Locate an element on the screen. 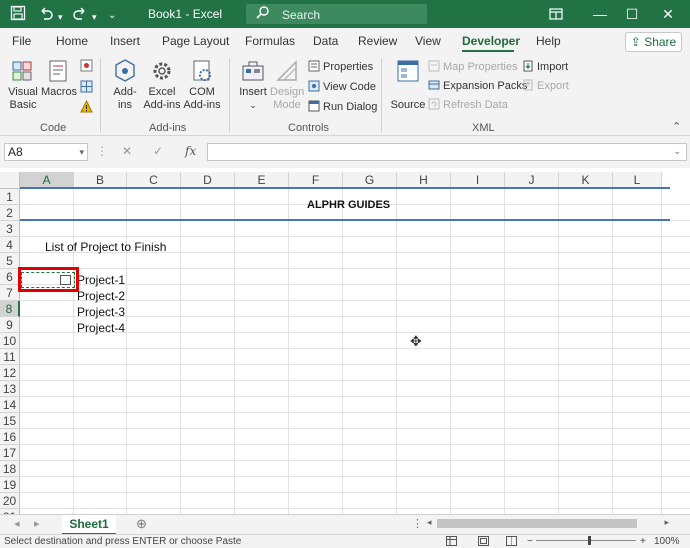  macros-button: Macros is located at coordinates (59, 78).